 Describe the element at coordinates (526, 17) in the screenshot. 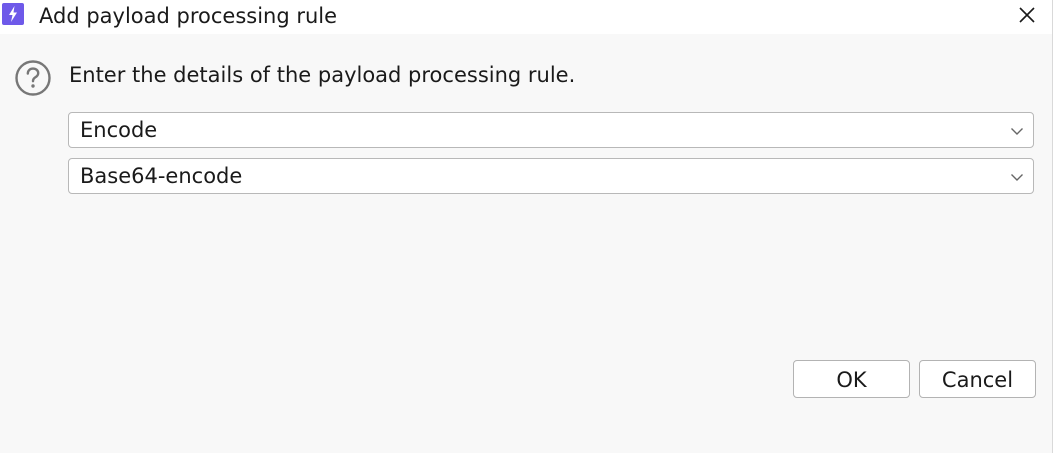

I see `title-bar: Add payload processing rule` at that location.